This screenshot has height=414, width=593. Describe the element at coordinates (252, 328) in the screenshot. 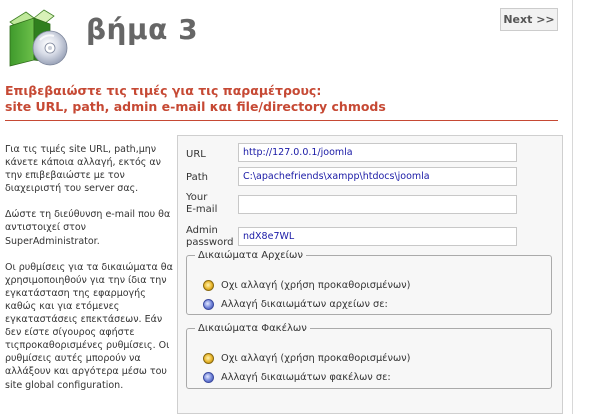

I see `dir-permissions-legend: Δικαιώματα Φακέλων` at that location.